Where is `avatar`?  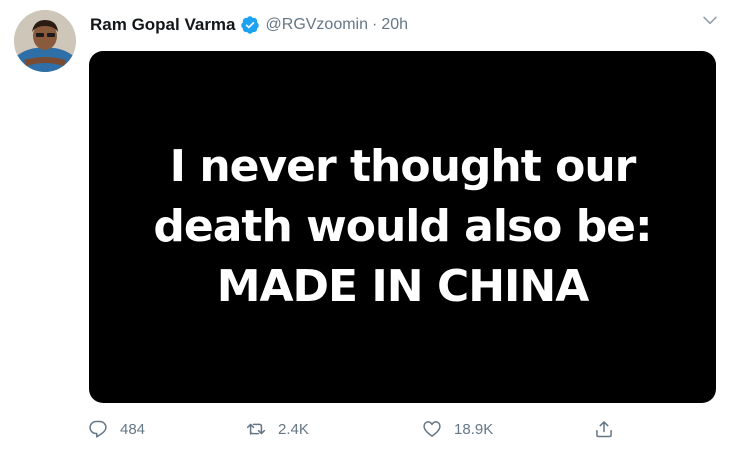
avatar is located at coordinates (45, 41).